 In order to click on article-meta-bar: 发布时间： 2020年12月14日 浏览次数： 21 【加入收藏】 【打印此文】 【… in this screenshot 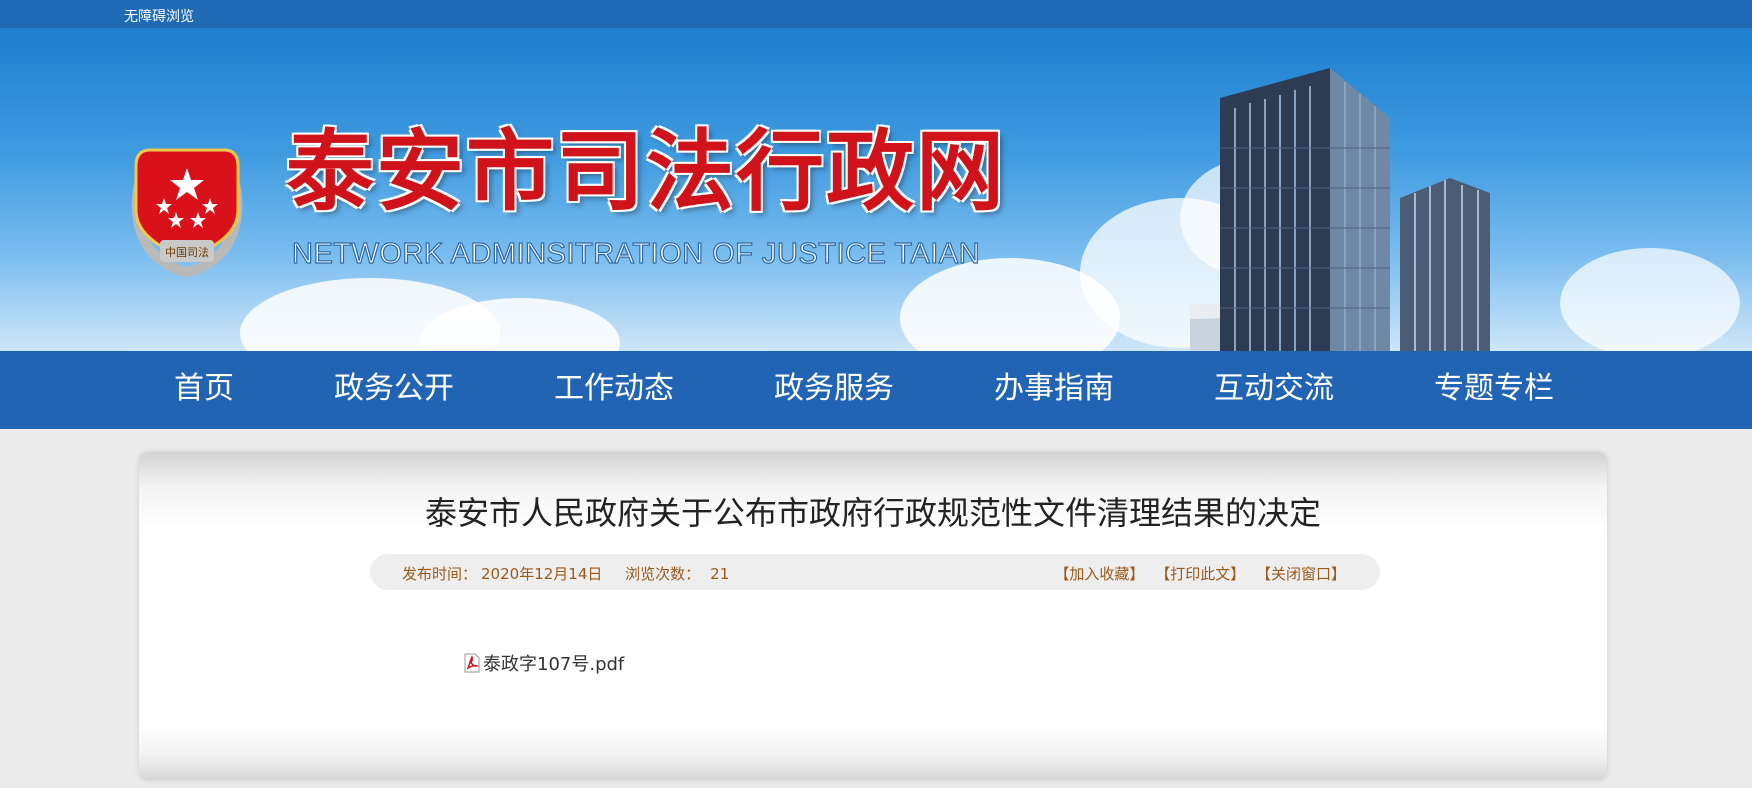, I will do `click(875, 572)`.